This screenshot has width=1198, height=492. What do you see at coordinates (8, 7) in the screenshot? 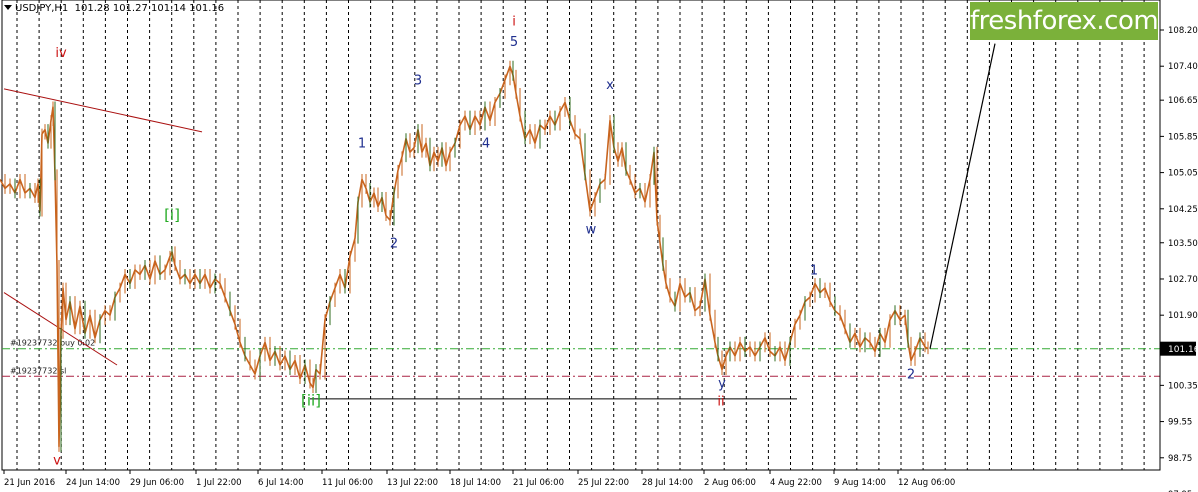
I see `dropdown-triangle-icon` at bounding box center [8, 7].